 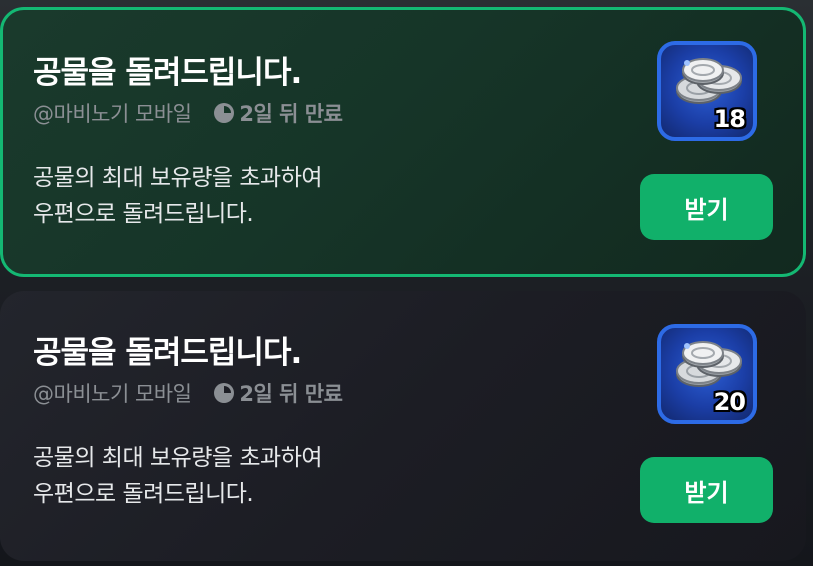 I want to click on reward-item: 18, so click(x=707, y=91).